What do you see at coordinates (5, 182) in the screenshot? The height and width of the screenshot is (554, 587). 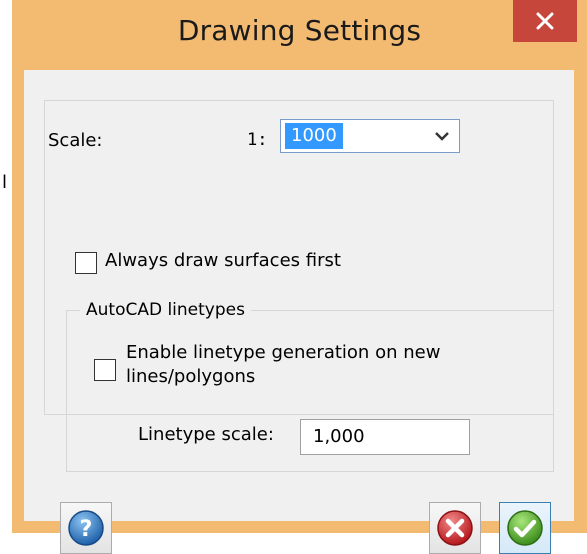 I see `background-text-fragment: l` at bounding box center [5, 182].